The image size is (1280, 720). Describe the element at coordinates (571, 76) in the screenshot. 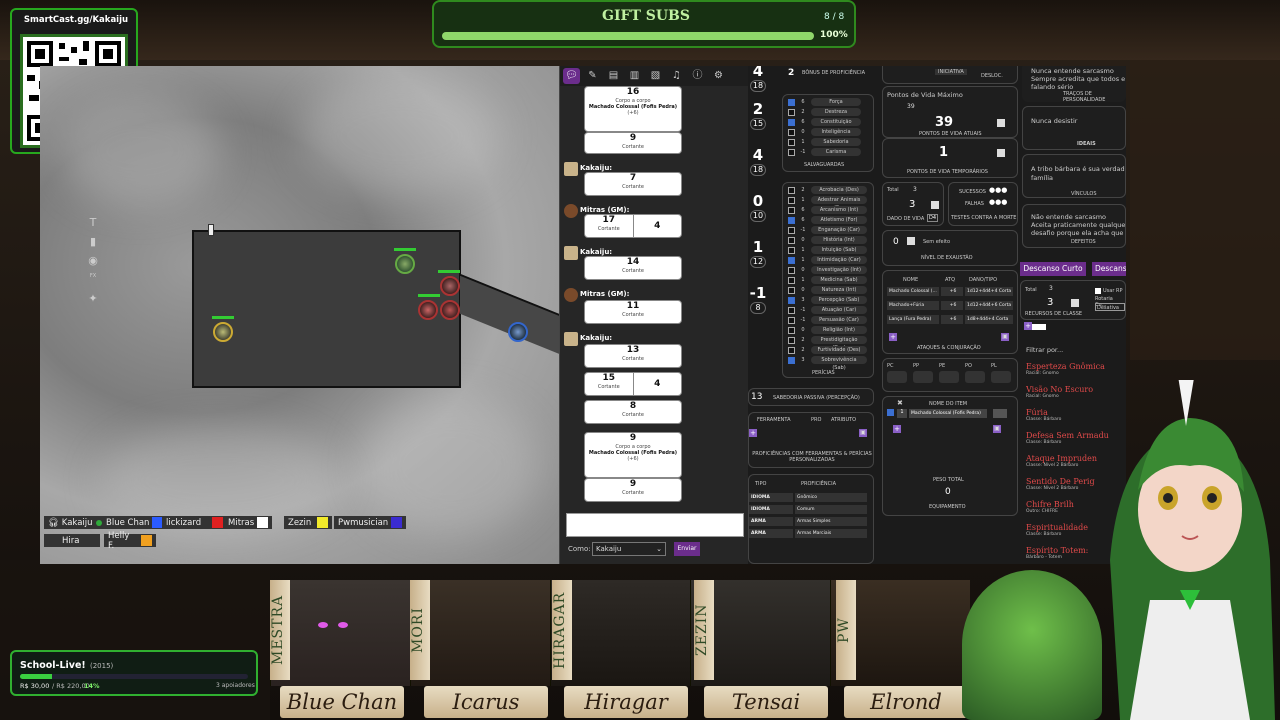

I see `chat-tab-icon: 💬︎` at that location.